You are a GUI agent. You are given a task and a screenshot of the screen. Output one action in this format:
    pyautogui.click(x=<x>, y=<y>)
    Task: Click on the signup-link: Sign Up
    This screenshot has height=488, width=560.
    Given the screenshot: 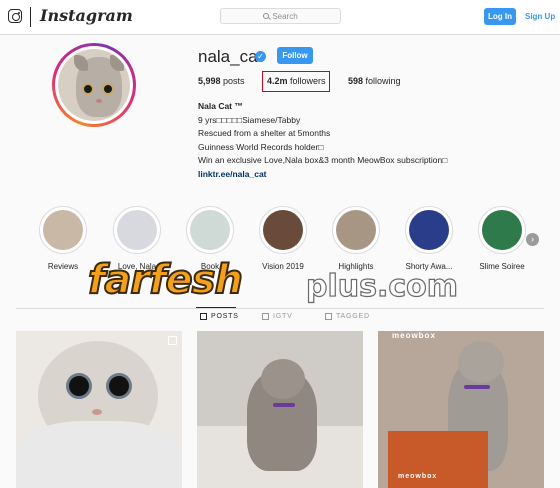 What is the action you would take?
    pyautogui.click(x=540, y=16)
    